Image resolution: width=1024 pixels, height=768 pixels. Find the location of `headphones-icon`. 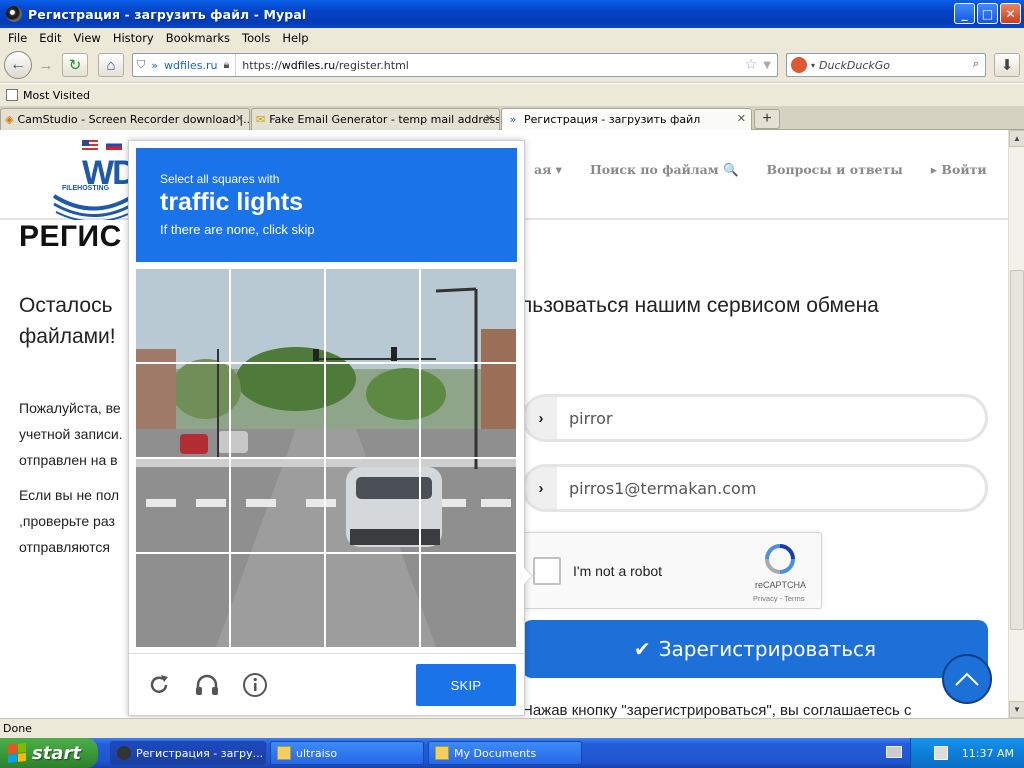

headphones-icon is located at coordinates (207, 684).